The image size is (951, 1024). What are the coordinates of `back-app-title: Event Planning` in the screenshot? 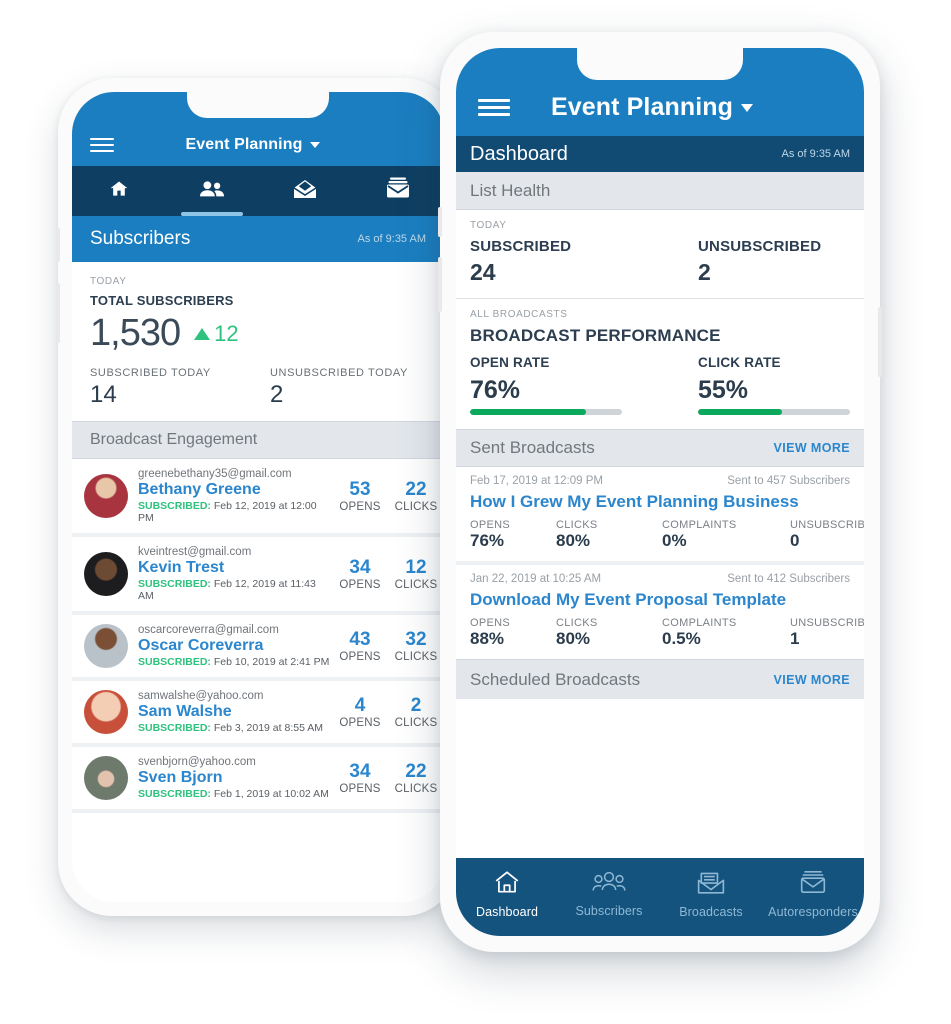 It's located at (253, 145).